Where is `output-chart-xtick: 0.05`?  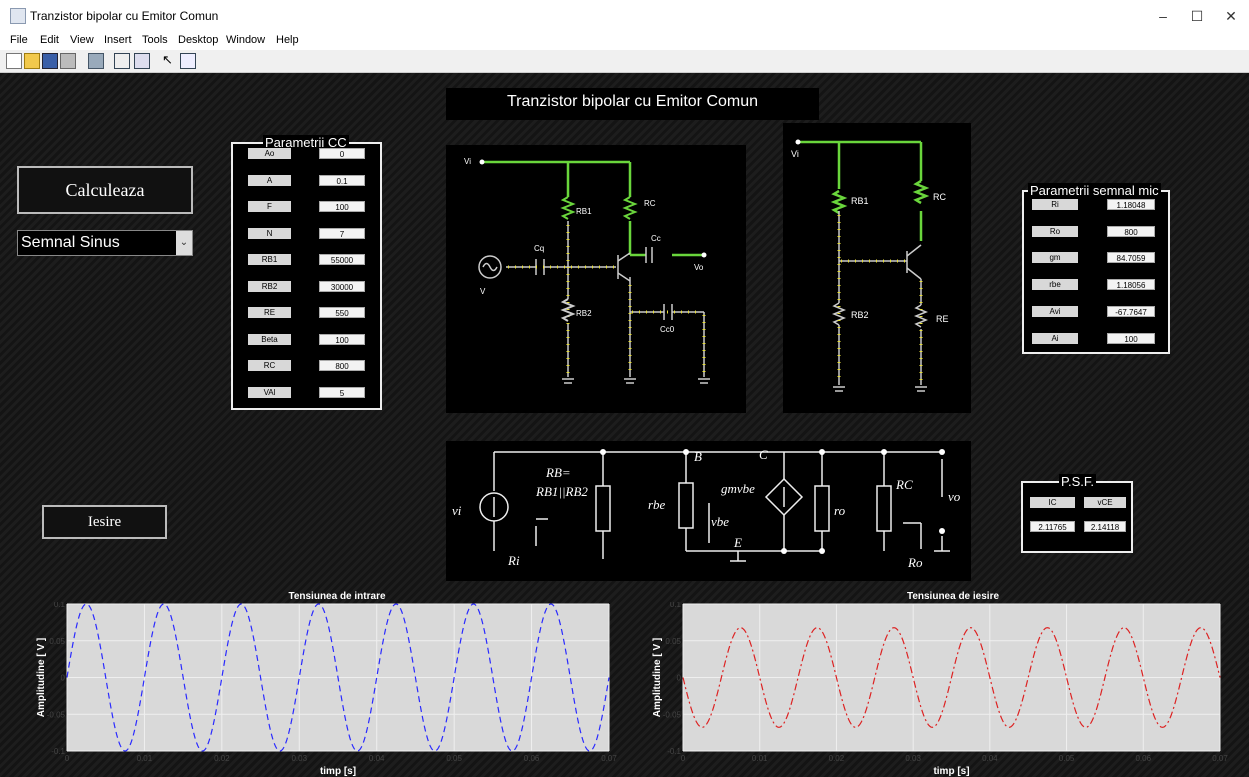 output-chart-xtick: 0.05 is located at coordinates (1067, 758).